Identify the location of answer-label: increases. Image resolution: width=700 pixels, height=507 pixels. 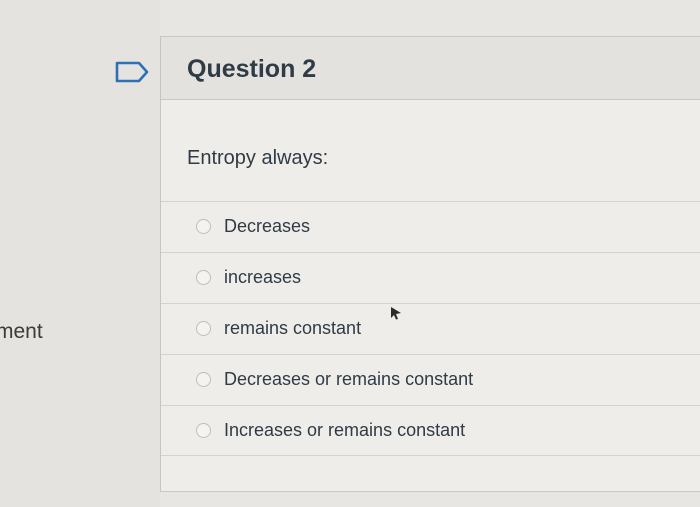
(262, 277).